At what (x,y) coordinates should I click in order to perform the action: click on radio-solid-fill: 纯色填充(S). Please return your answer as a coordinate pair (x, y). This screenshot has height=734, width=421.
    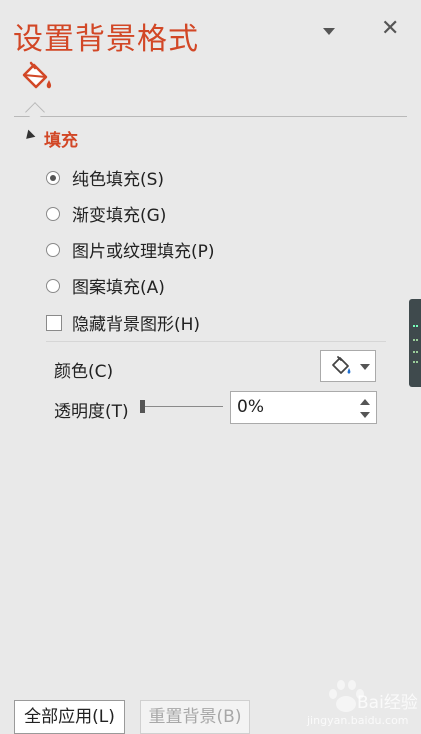
    Looking at the image, I should click on (105, 177).